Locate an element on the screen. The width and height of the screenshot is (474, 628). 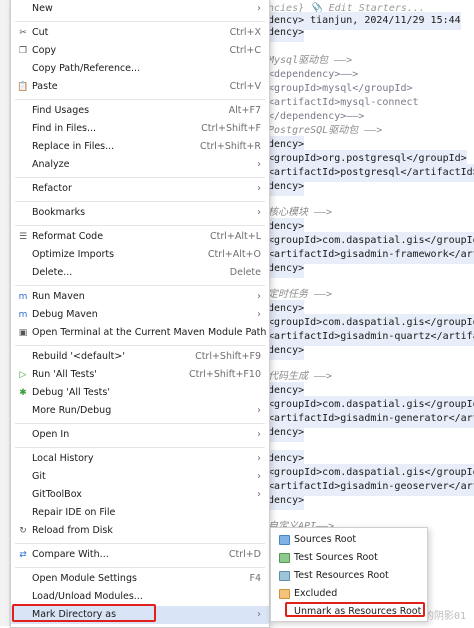
menu-item-shortcut: Ctrl+Alt+O is located at coordinates (234, 254).